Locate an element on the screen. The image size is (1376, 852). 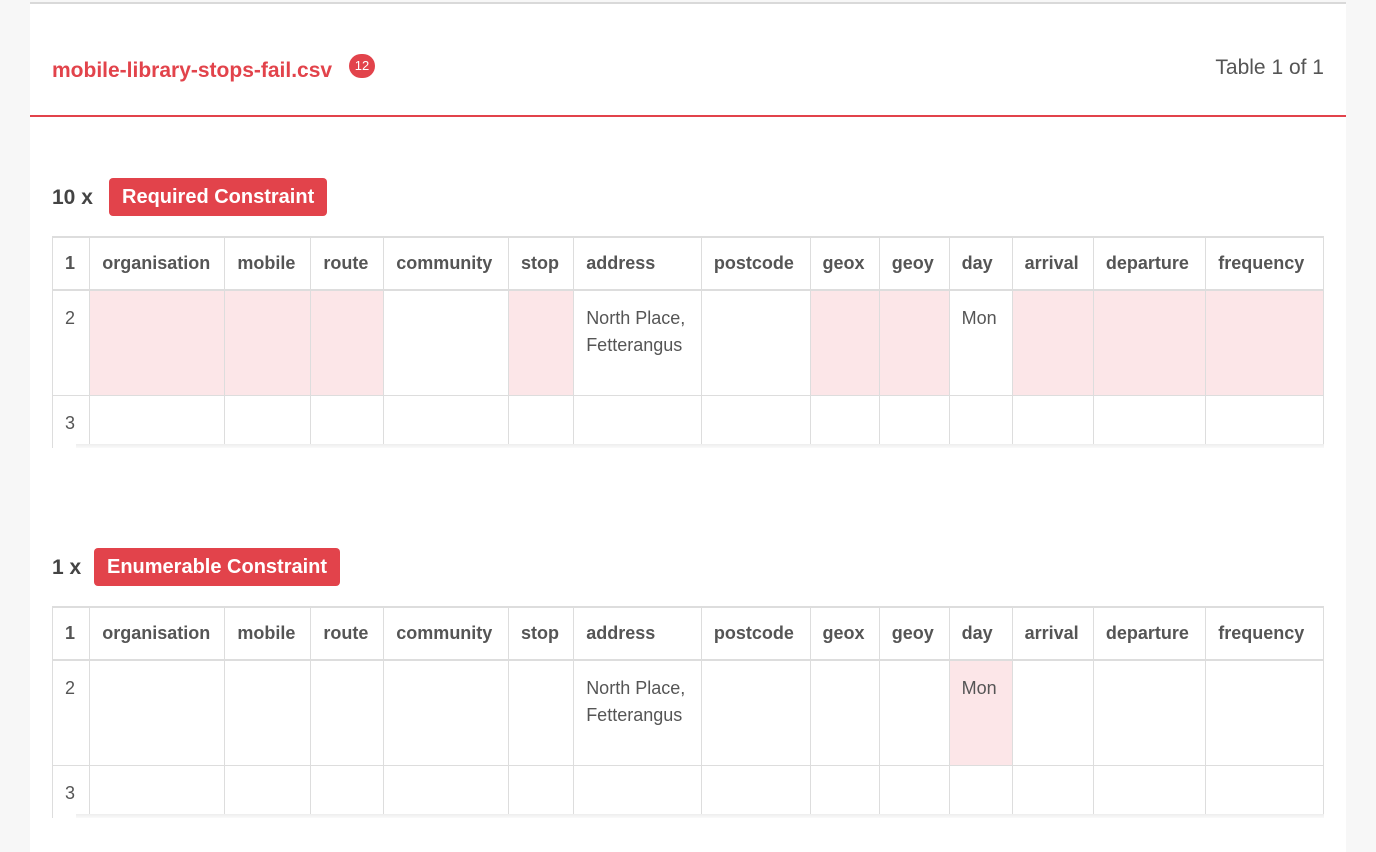
column-header-address: address is located at coordinates (637, 263).